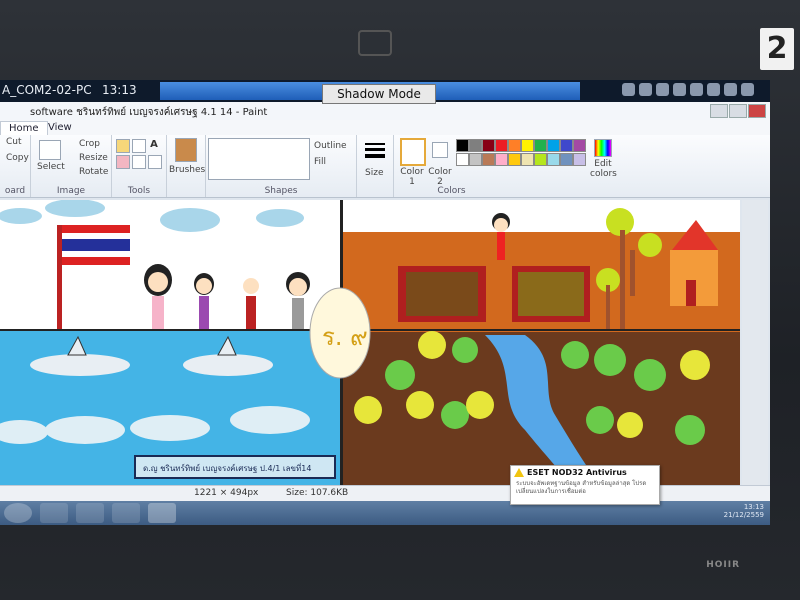 The width and height of the screenshot is (800, 600). I want to click on crop-button: Crop, so click(89, 144).